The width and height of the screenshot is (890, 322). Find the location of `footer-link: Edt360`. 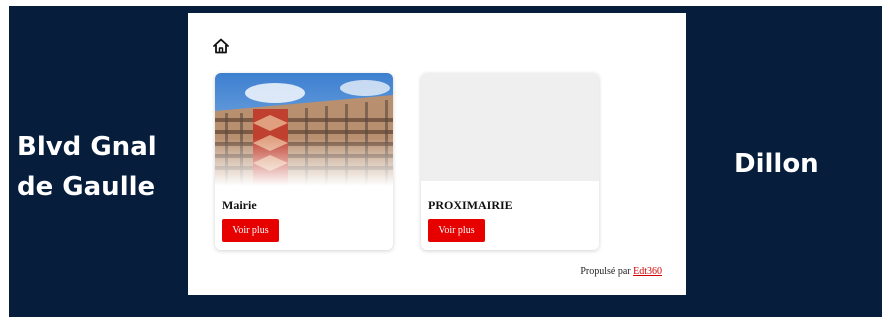

footer-link: Edt360 is located at coordinates (647, 271).